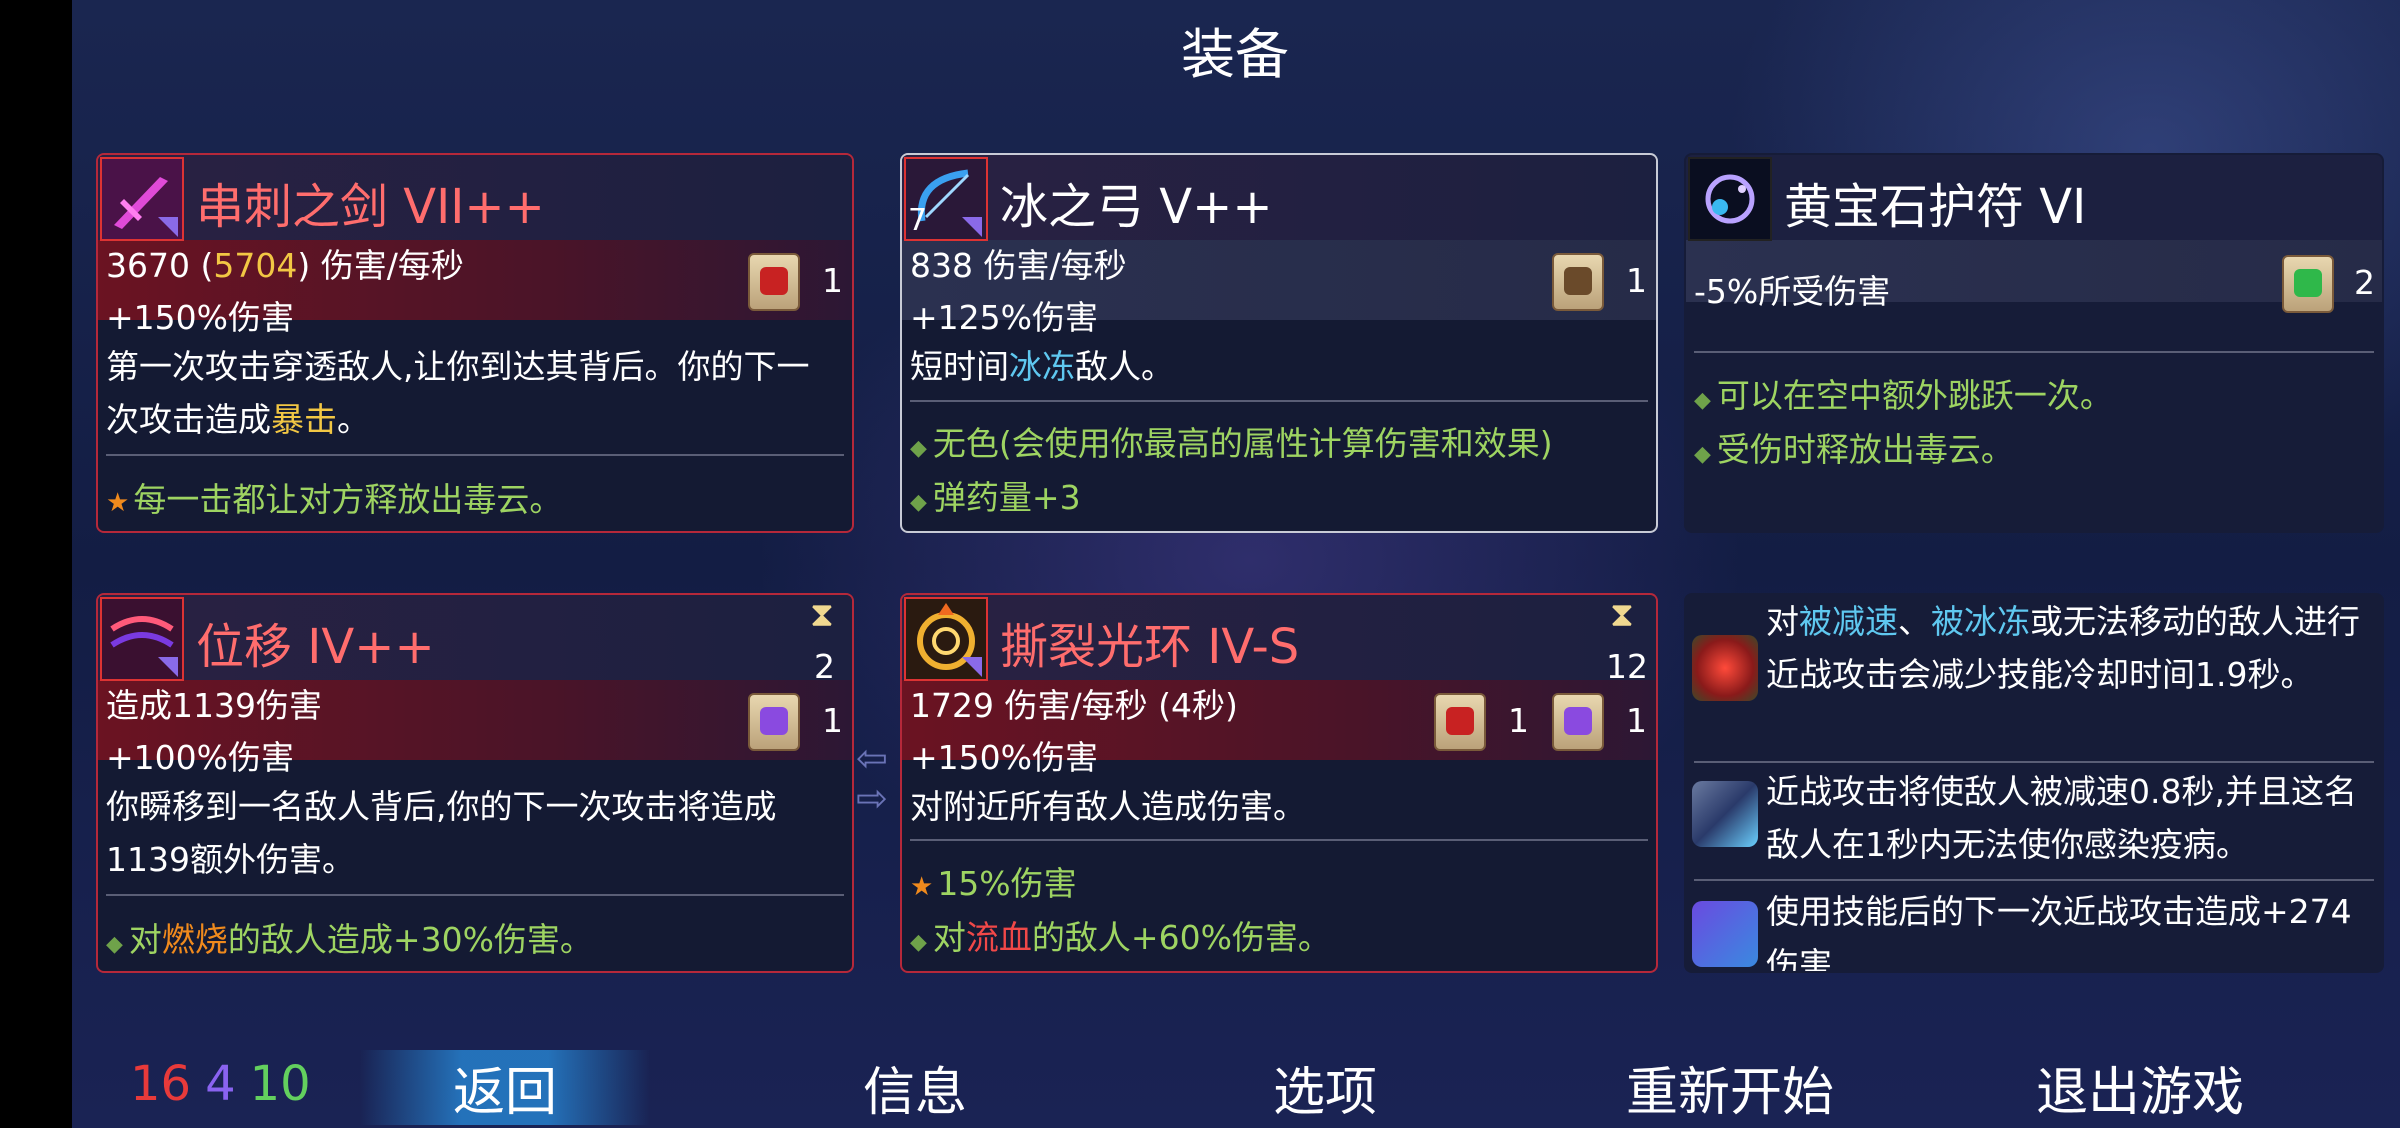 The height and width of the screenshot is (1128, 2400). Describe the element at coordinates (1120, 937) in the screenshot. I see `affix-line: ◆ 对流血的敌人+60%伤害。` at that location.